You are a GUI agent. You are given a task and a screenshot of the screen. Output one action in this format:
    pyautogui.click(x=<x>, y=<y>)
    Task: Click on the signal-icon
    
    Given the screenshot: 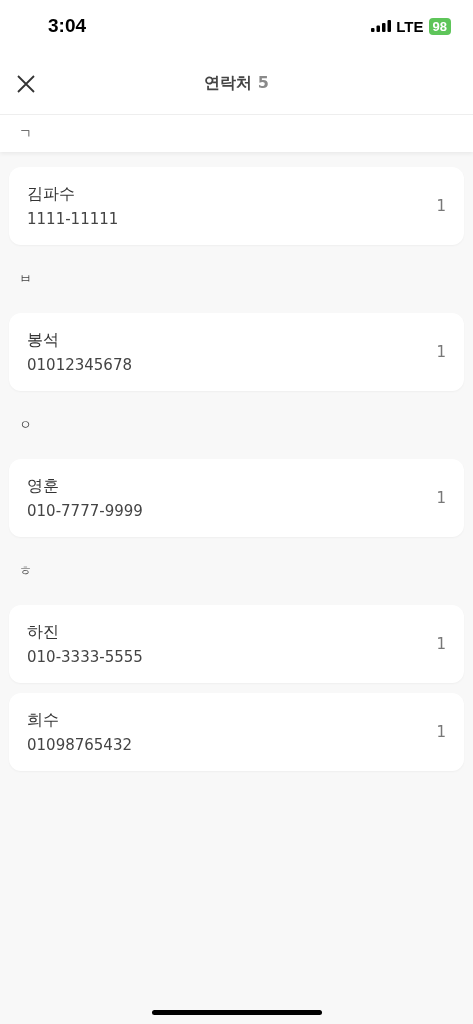 What is the action you would take?
    pyautogui.click(x=381, y=26)
    